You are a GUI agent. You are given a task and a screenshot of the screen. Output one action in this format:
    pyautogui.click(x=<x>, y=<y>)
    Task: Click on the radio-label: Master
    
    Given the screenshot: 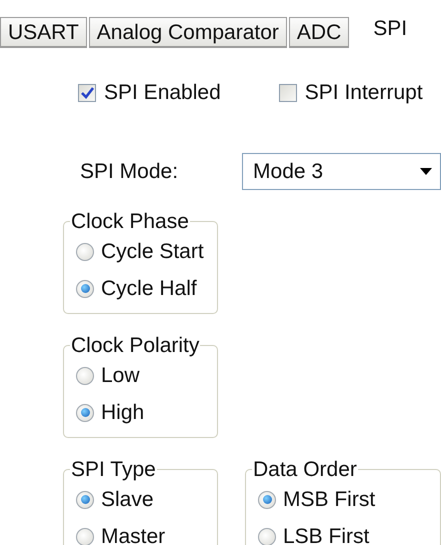 What is the action you would take?
    pyautogui.click(x=133, y=534)
    